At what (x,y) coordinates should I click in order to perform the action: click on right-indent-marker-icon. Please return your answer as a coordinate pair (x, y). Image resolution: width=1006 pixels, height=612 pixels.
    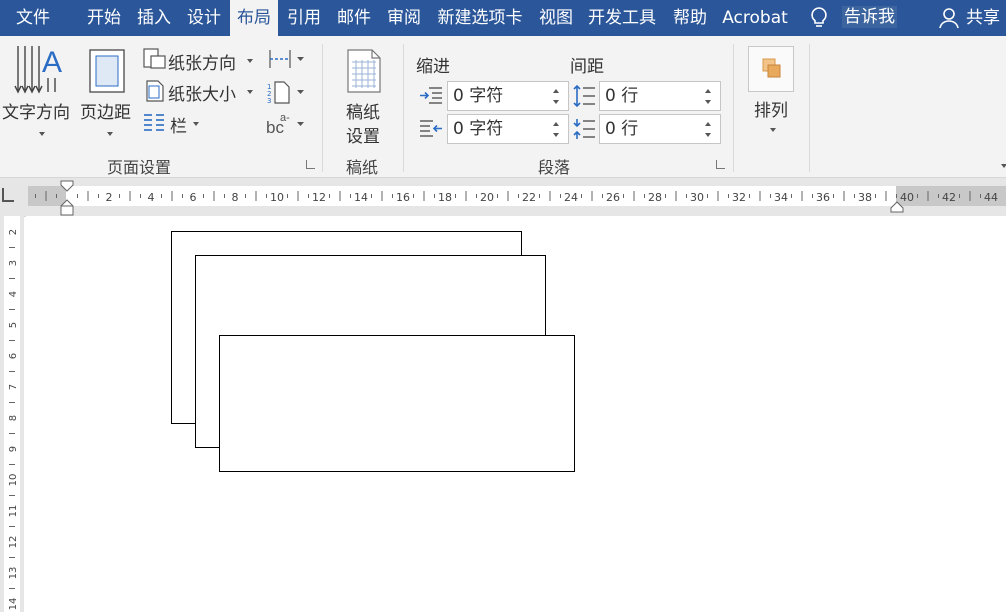
    Looking at the image, I should click on (897, 207).